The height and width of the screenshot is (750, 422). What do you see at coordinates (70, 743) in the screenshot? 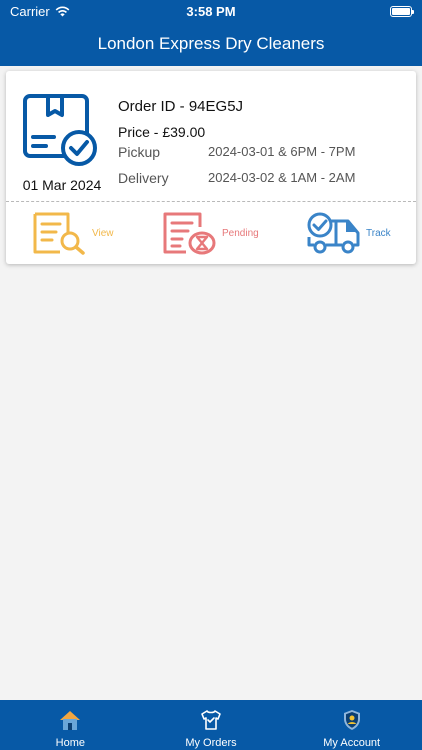
I see `nav-home-label: Home` at bounding box center [70, 743].